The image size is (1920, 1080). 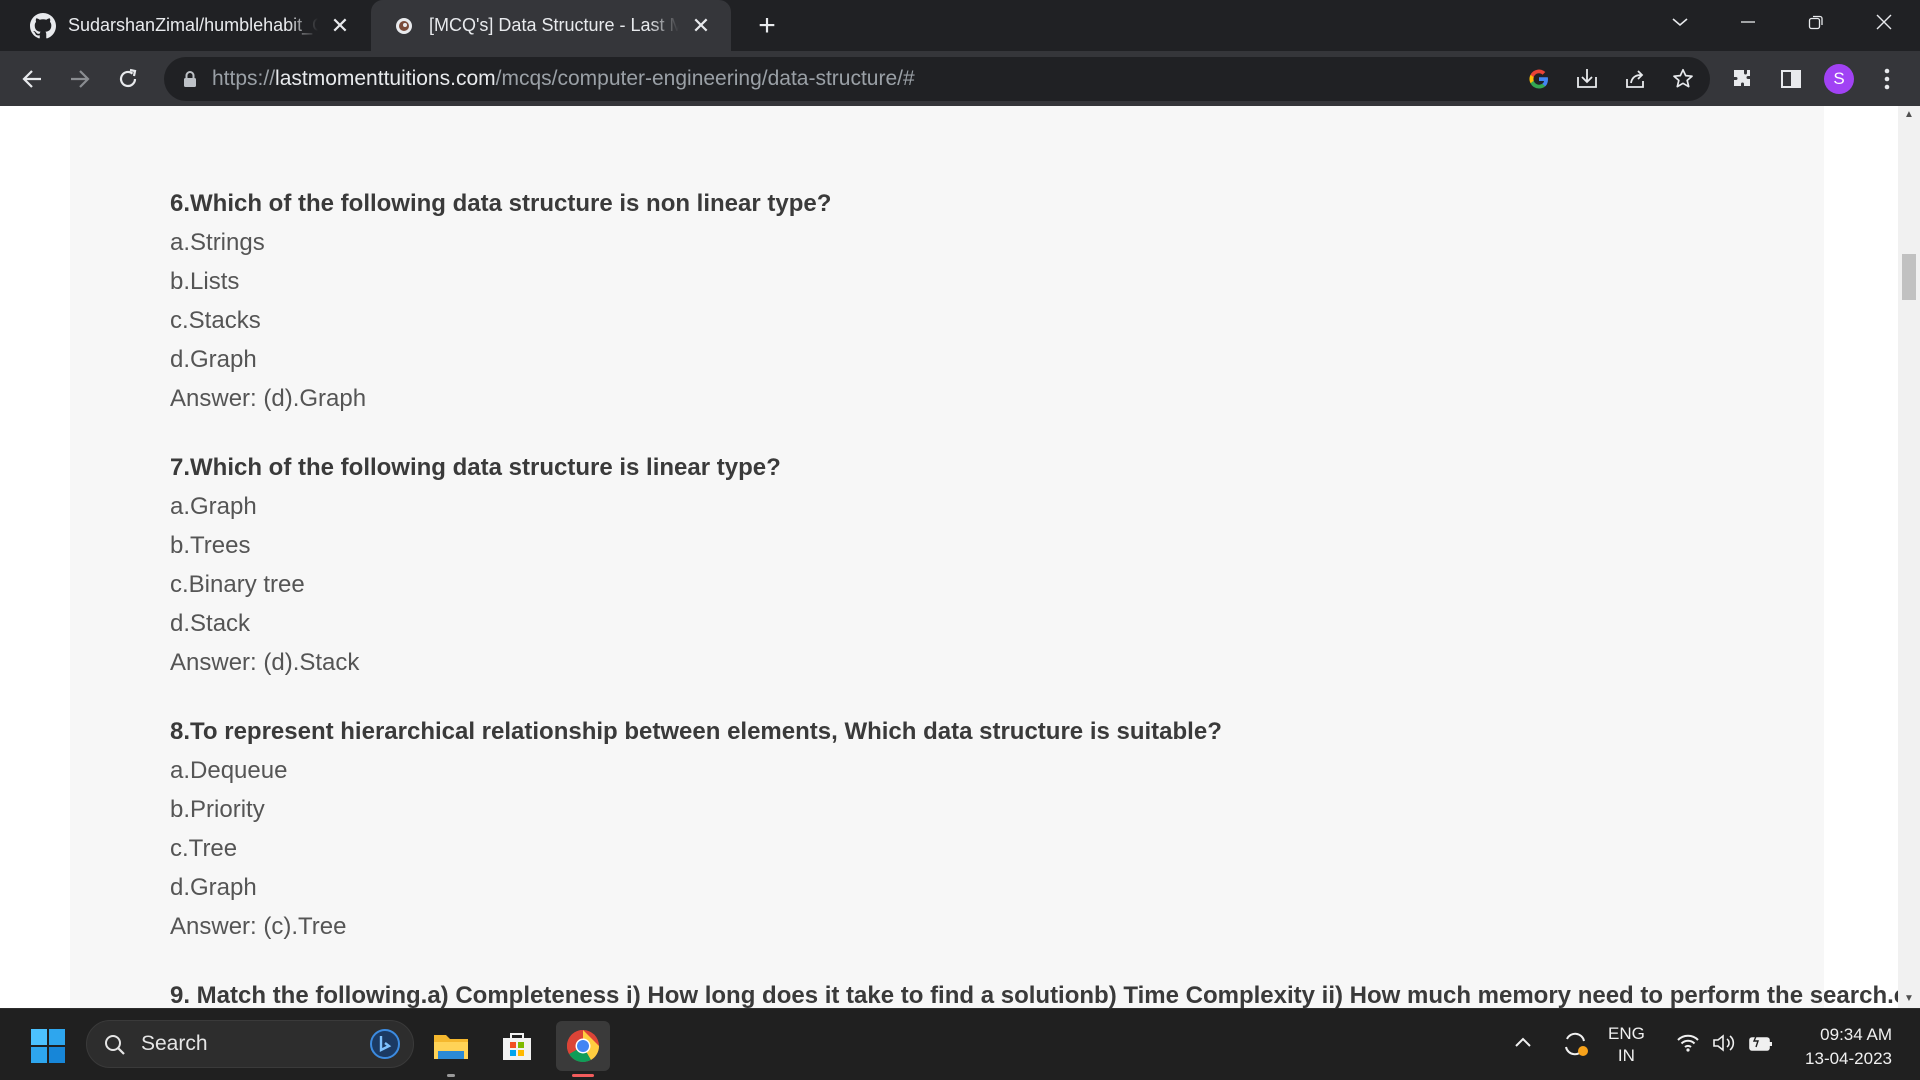 I want to click on profile-initial: S, so click(x=1839, y=79).